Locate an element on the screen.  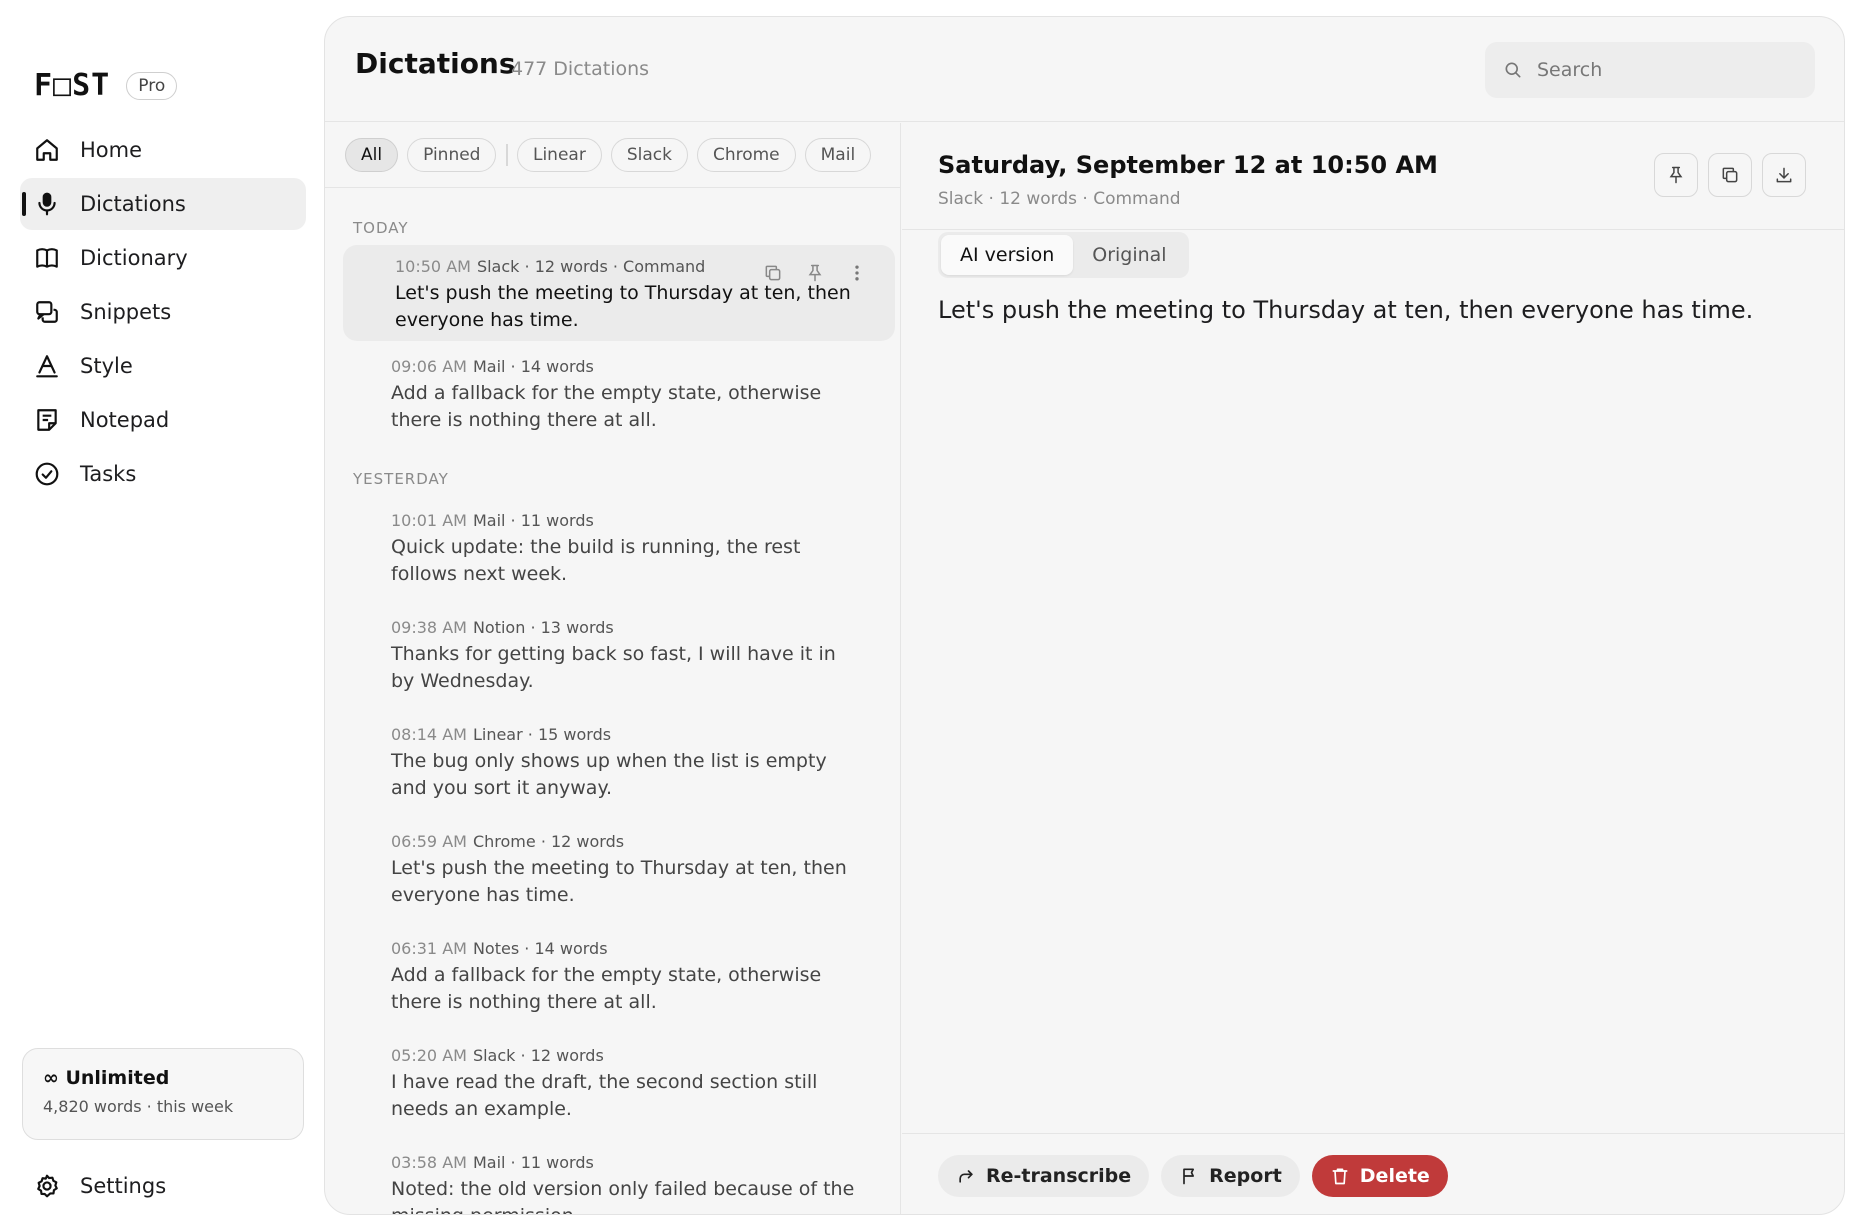
flag-icon is located at coordinates (1189, 1176).